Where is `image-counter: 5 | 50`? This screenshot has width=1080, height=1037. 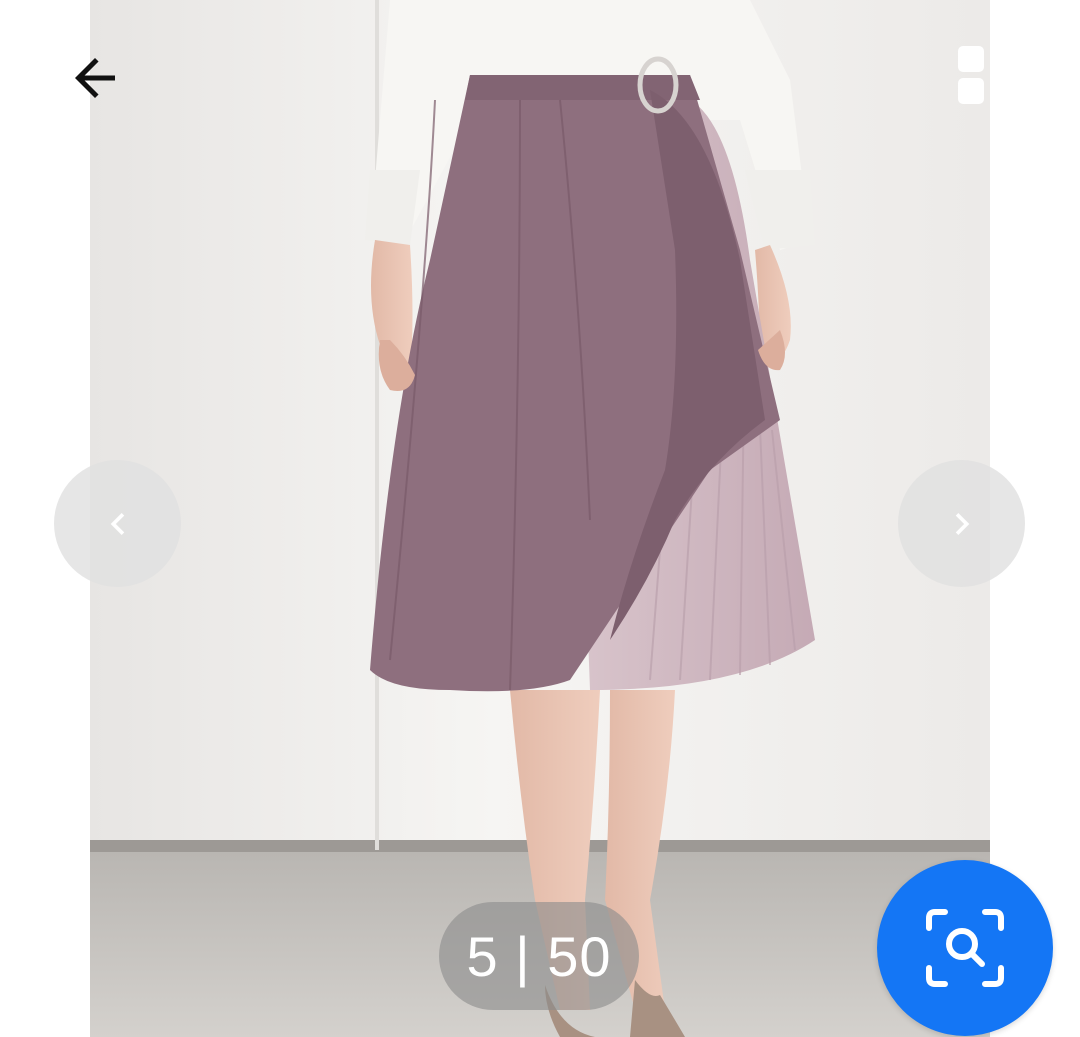 image-counter: 5 | 50 is located at coordinates (539, 956).